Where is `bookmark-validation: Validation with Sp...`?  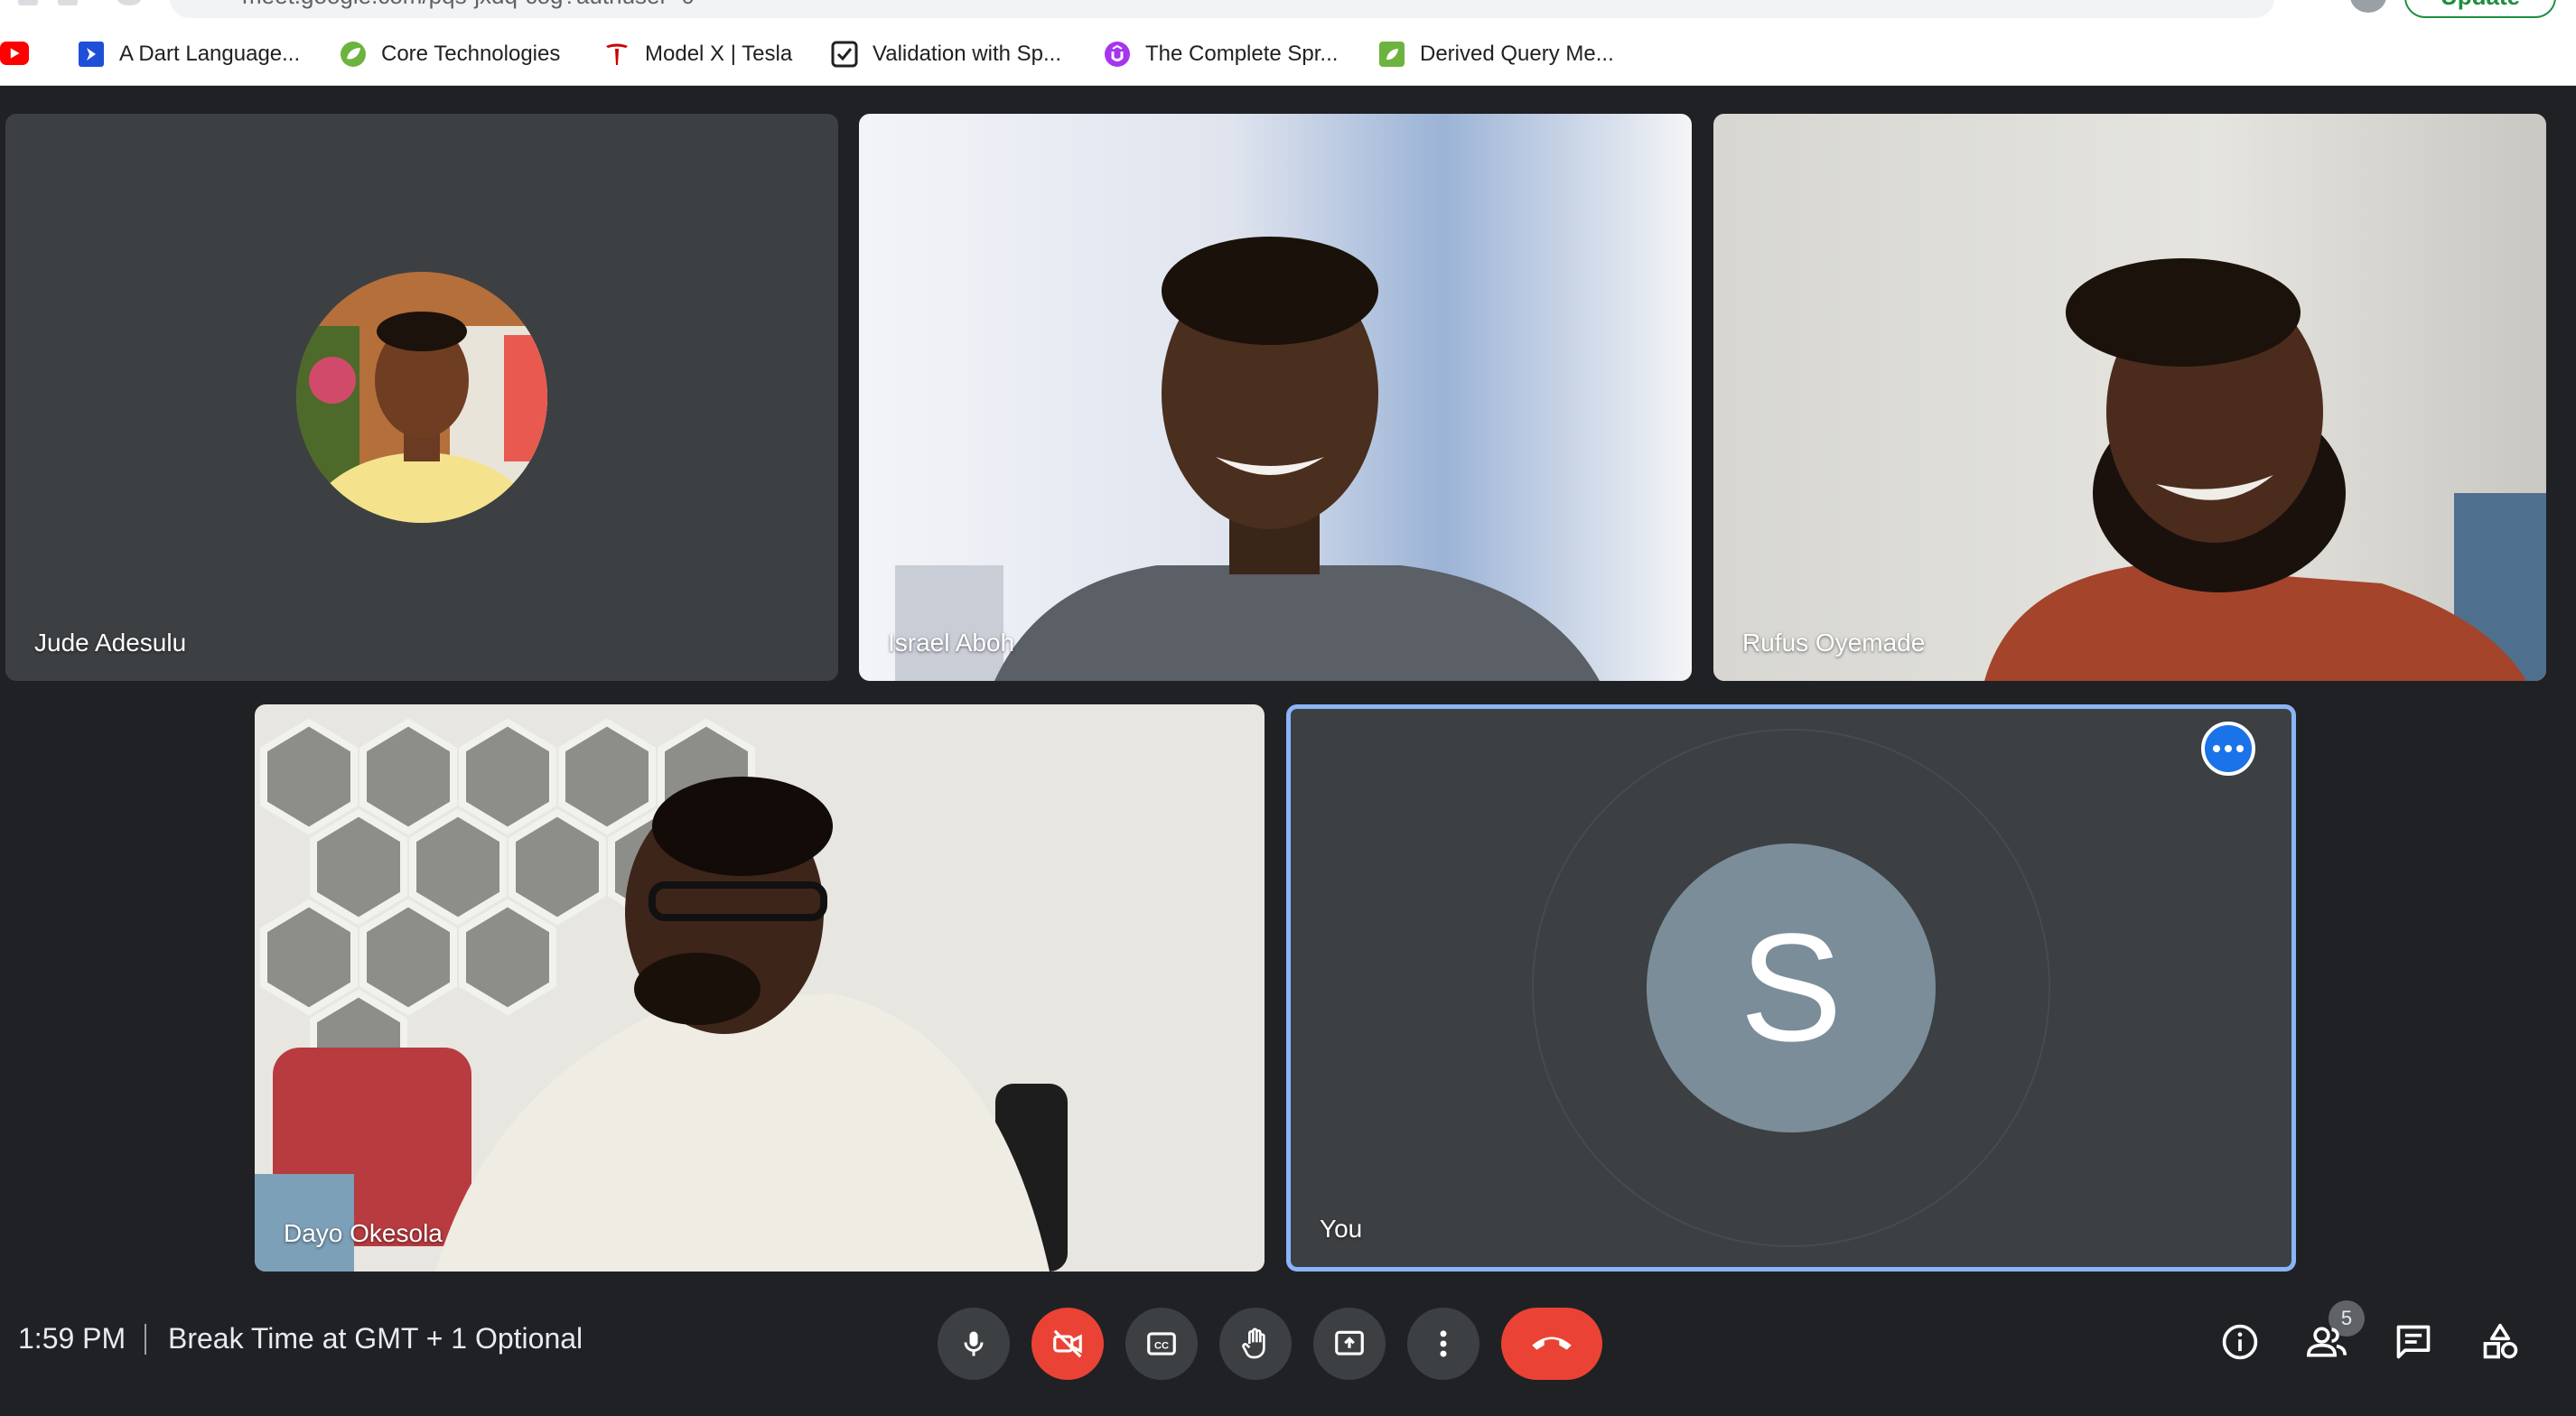
bookmark-validation: Validation with Sp... is located at coordinates (946, 54).